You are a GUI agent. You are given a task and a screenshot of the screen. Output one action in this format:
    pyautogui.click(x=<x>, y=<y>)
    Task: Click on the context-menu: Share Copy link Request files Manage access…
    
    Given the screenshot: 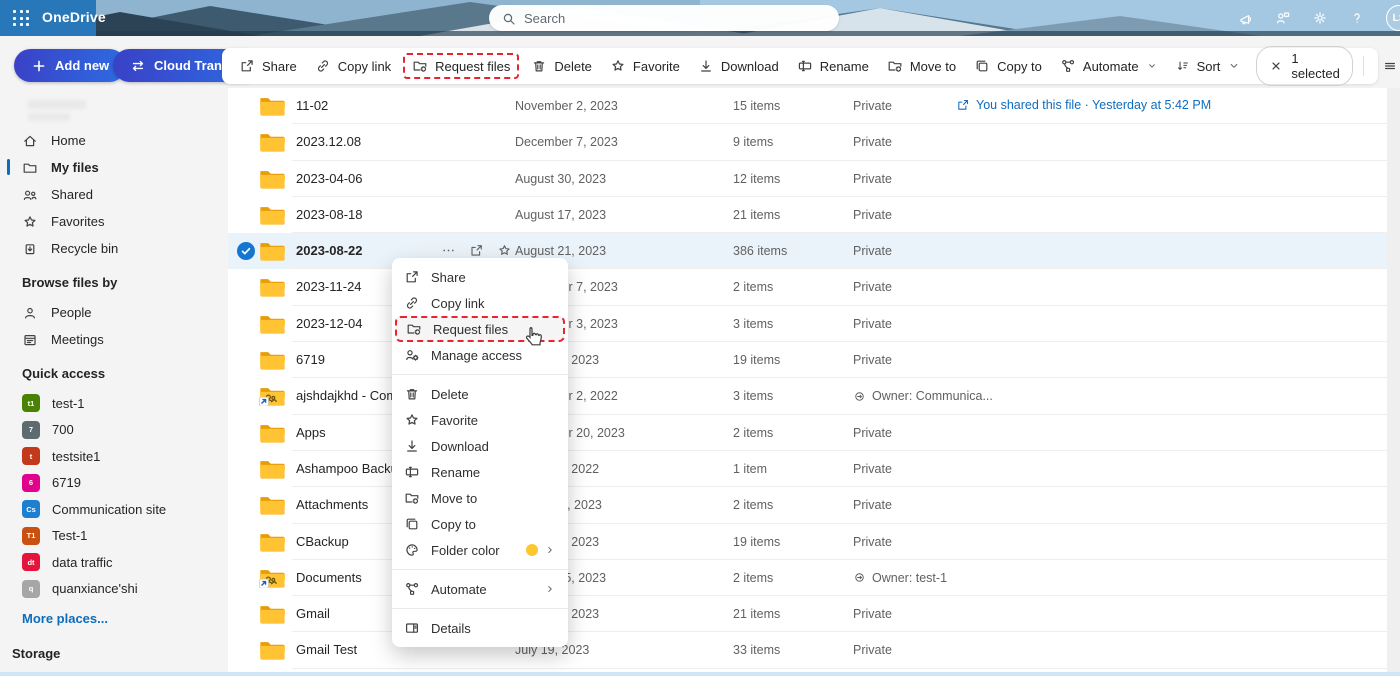 What is the action you would take?
    pyautogui.click(x=480, y=452)
    